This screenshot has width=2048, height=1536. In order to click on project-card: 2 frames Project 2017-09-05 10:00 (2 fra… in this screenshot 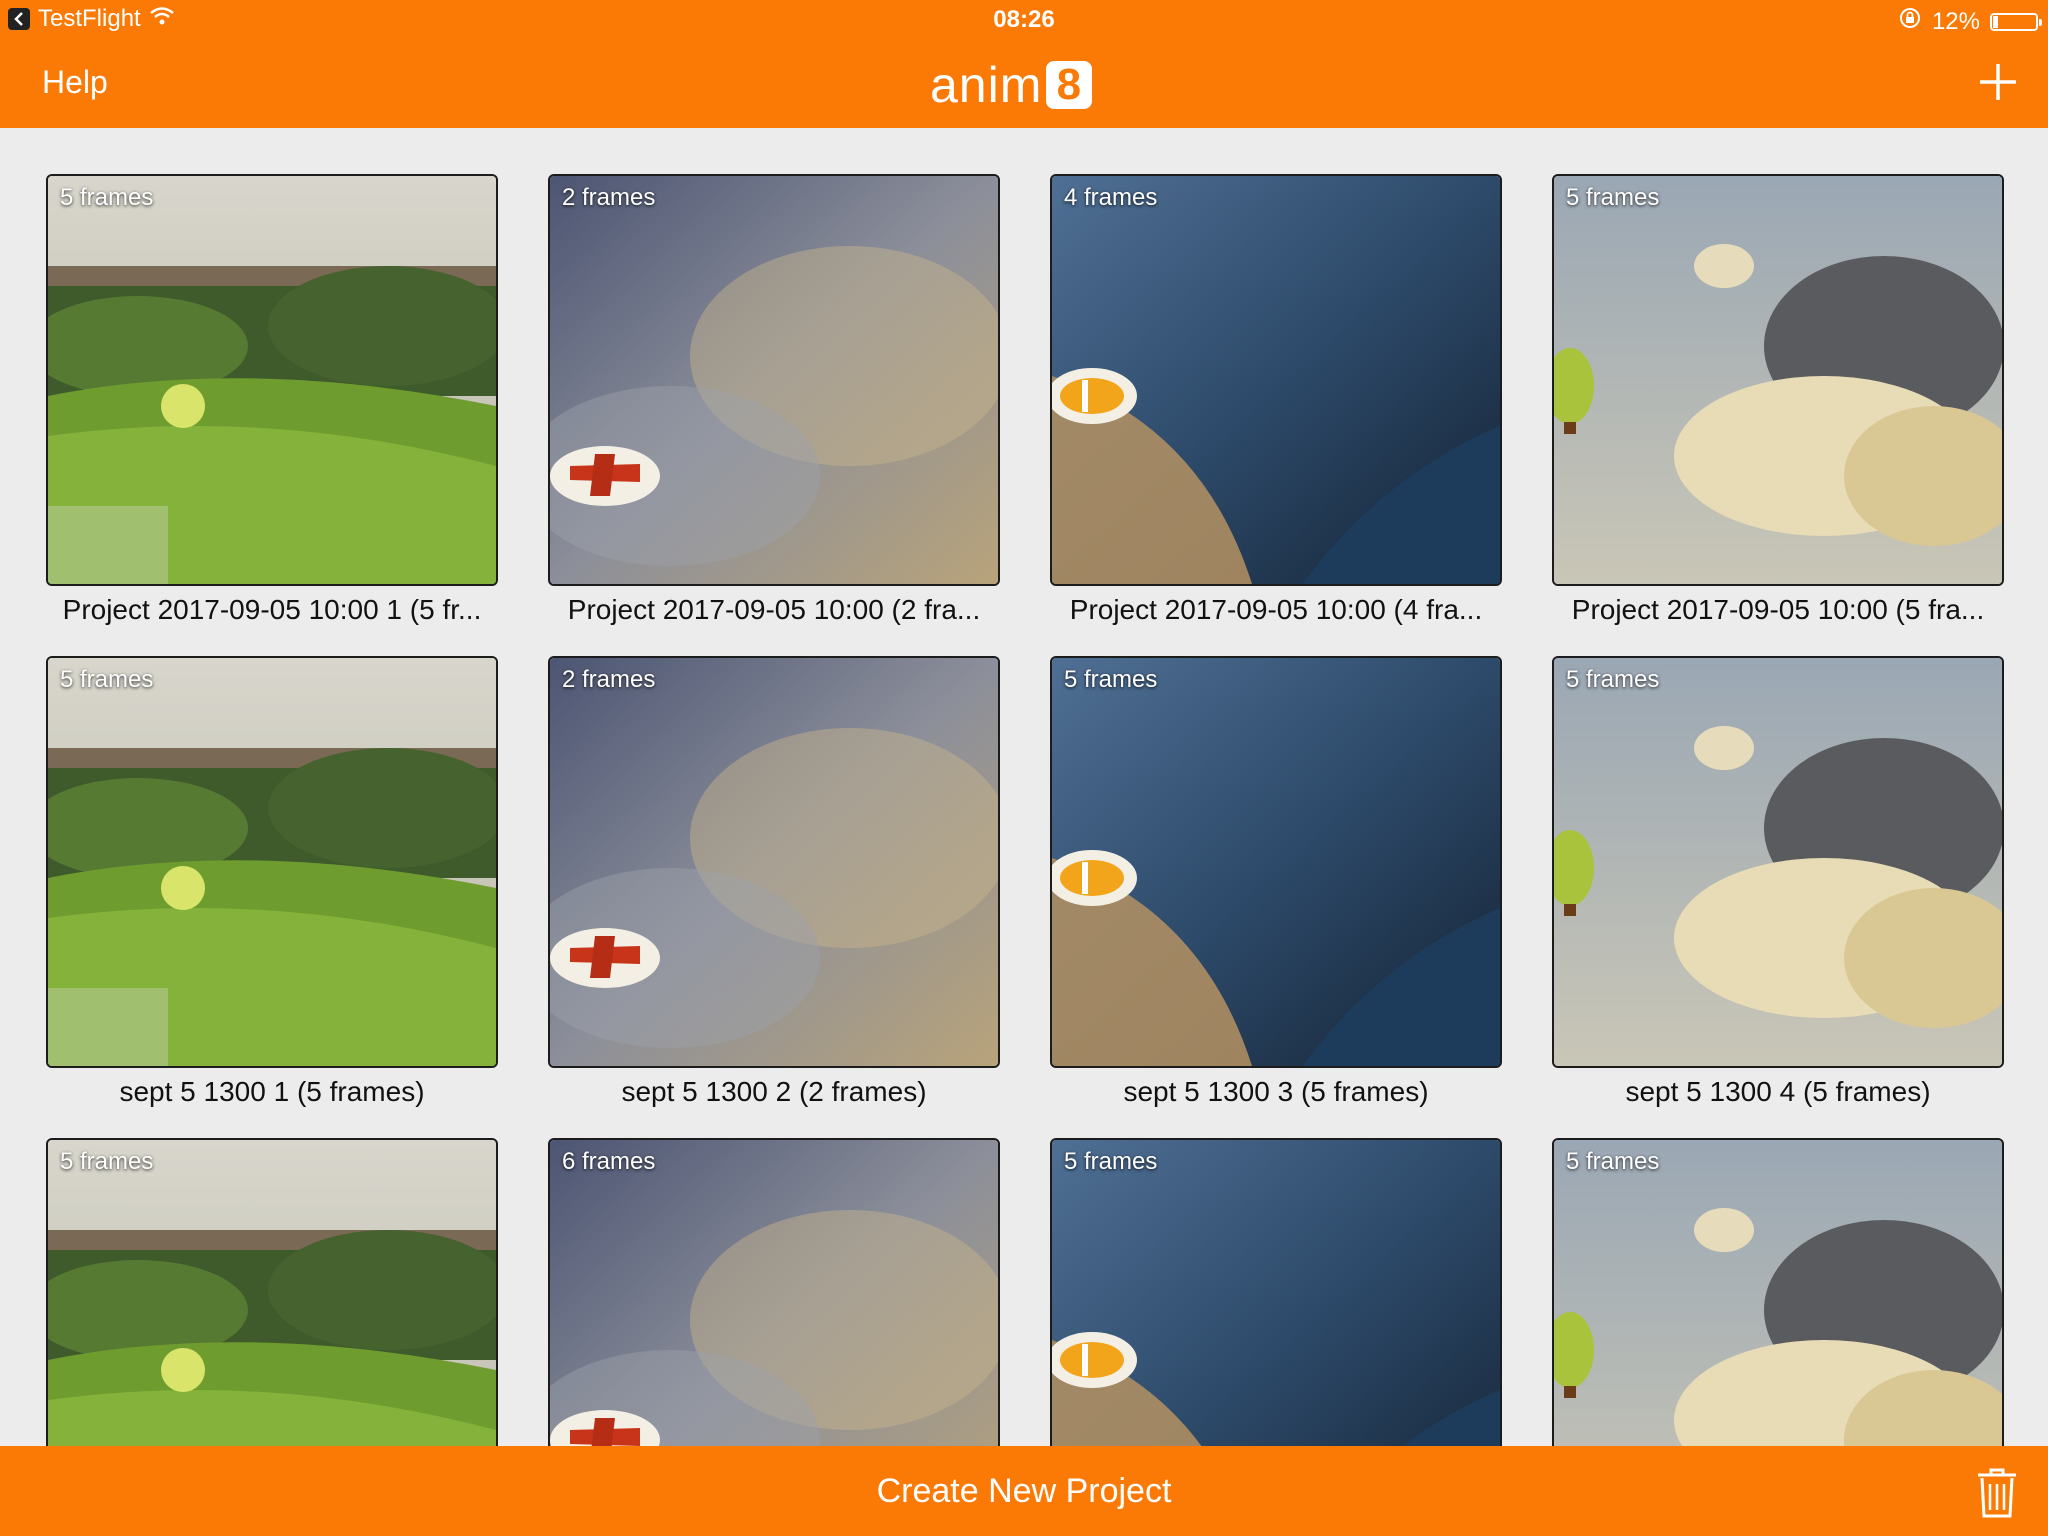, I will do `click(774, 400)`.